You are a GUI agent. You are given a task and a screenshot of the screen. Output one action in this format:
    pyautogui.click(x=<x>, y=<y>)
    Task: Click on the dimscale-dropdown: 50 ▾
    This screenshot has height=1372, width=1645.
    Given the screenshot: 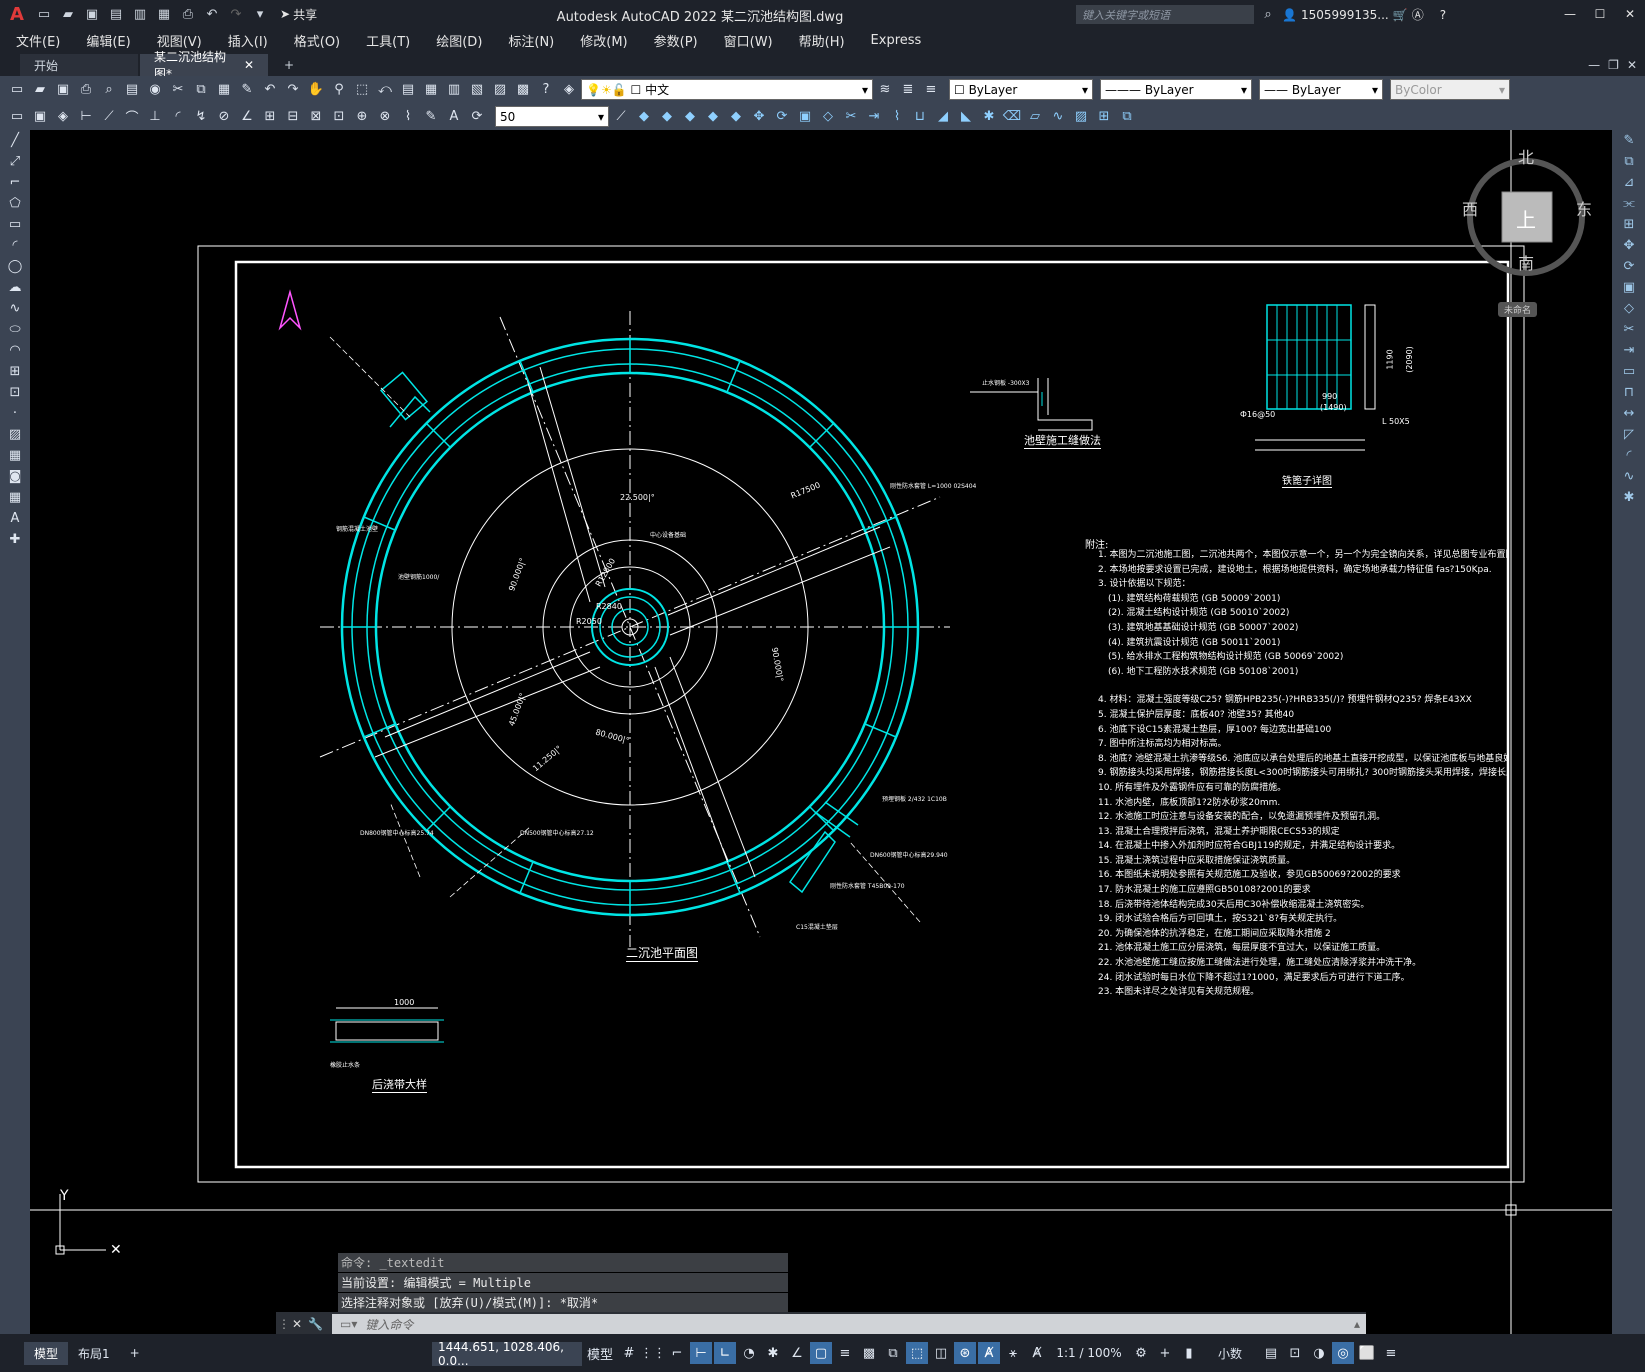 What is the action you would take?
    pyautogui.click(x=552, y=116)
    